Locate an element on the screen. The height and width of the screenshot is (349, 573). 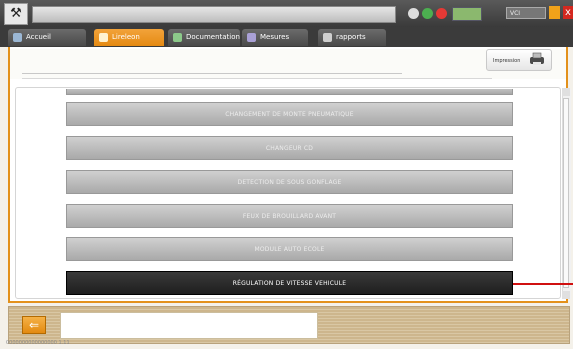
tab-rapports: rapports is located at coordinates (352, 37).